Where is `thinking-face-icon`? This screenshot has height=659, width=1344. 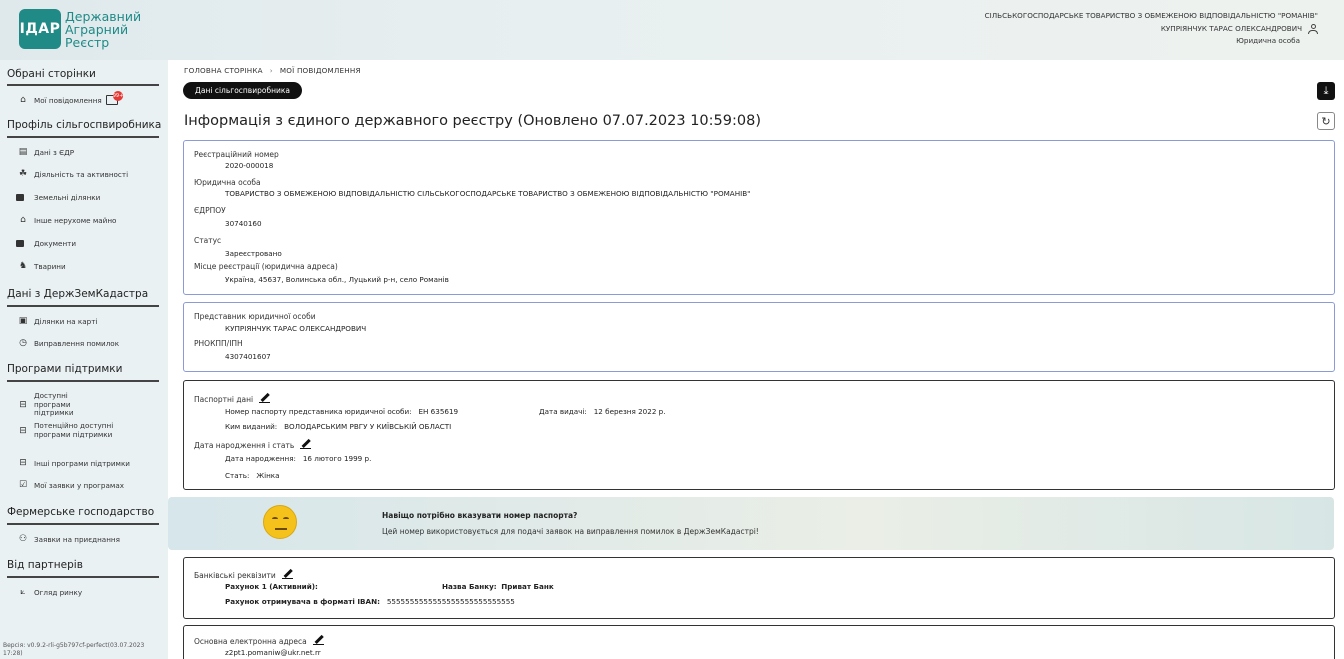 thinking-face-icon is located at coordinates (280, 522).